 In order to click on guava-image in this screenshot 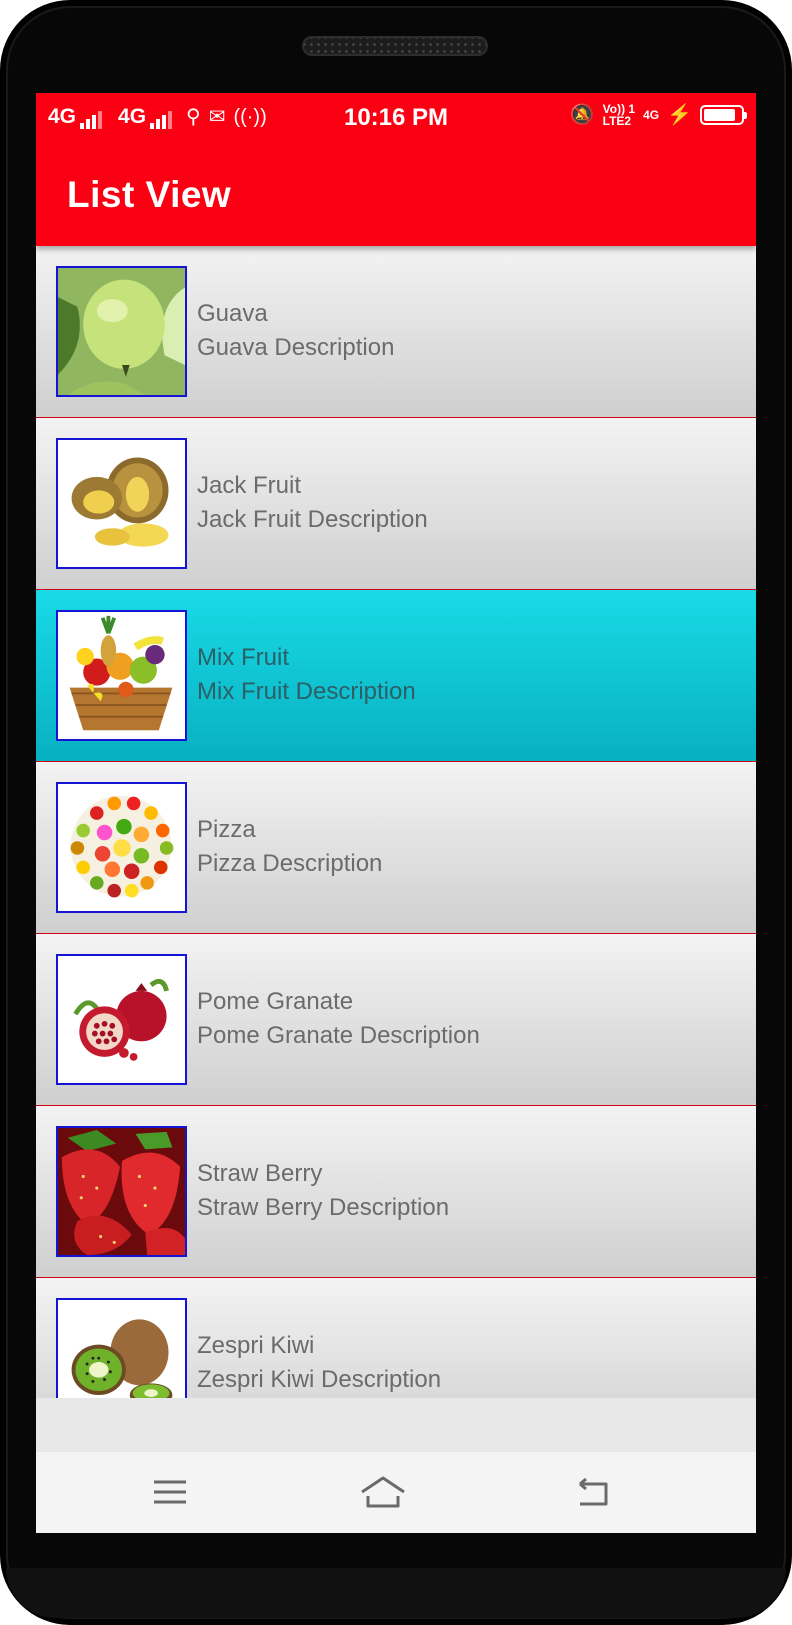, I will do `click(121, 331)`.